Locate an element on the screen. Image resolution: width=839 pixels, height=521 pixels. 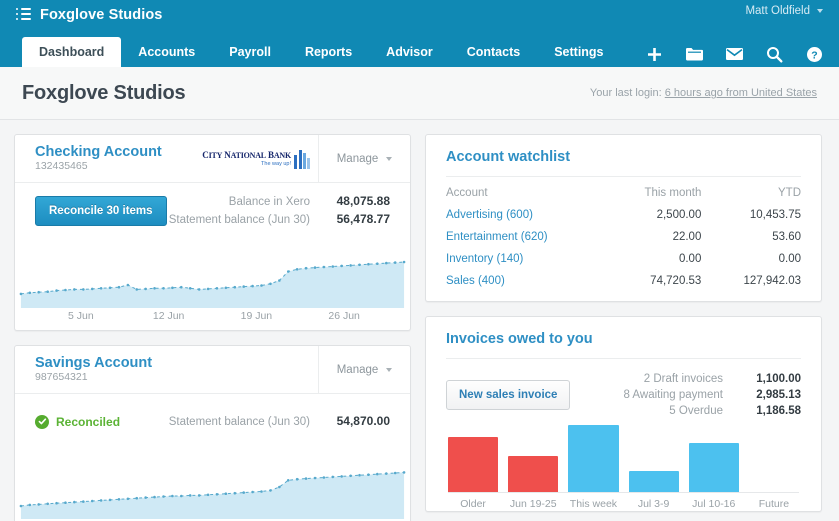
watchlist-ytd: 127,942.03 is located at coordinates (772, 281).